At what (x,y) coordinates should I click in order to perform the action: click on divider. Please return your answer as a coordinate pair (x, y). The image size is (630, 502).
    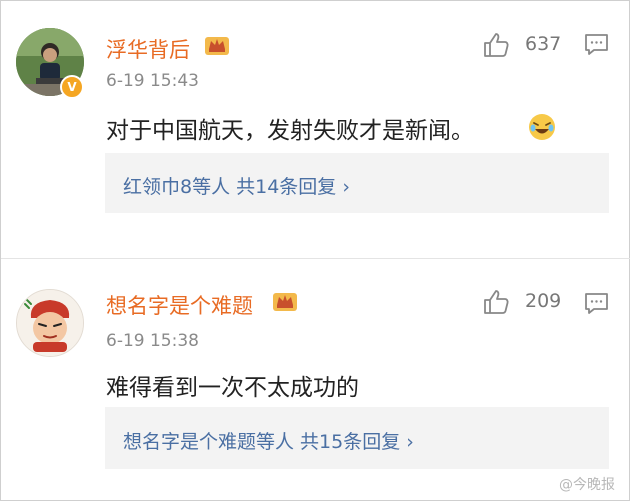
    Looking at the image, I should click on (315, 258).